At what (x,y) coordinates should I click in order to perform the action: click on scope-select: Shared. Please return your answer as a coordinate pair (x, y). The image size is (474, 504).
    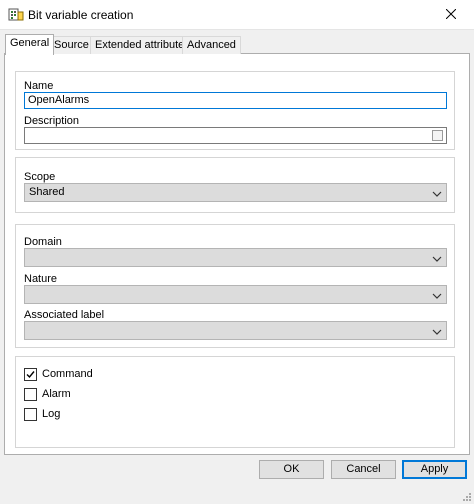
    Looking at the image, I should click on (235, 192).